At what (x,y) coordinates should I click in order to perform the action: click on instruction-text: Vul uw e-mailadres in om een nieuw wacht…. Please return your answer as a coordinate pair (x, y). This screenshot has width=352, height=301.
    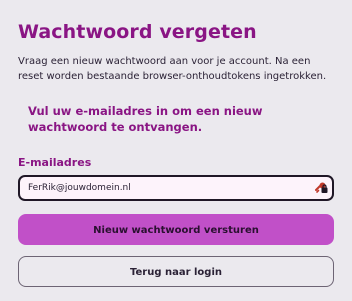
    Looking at the image, I should click on (145, 119).